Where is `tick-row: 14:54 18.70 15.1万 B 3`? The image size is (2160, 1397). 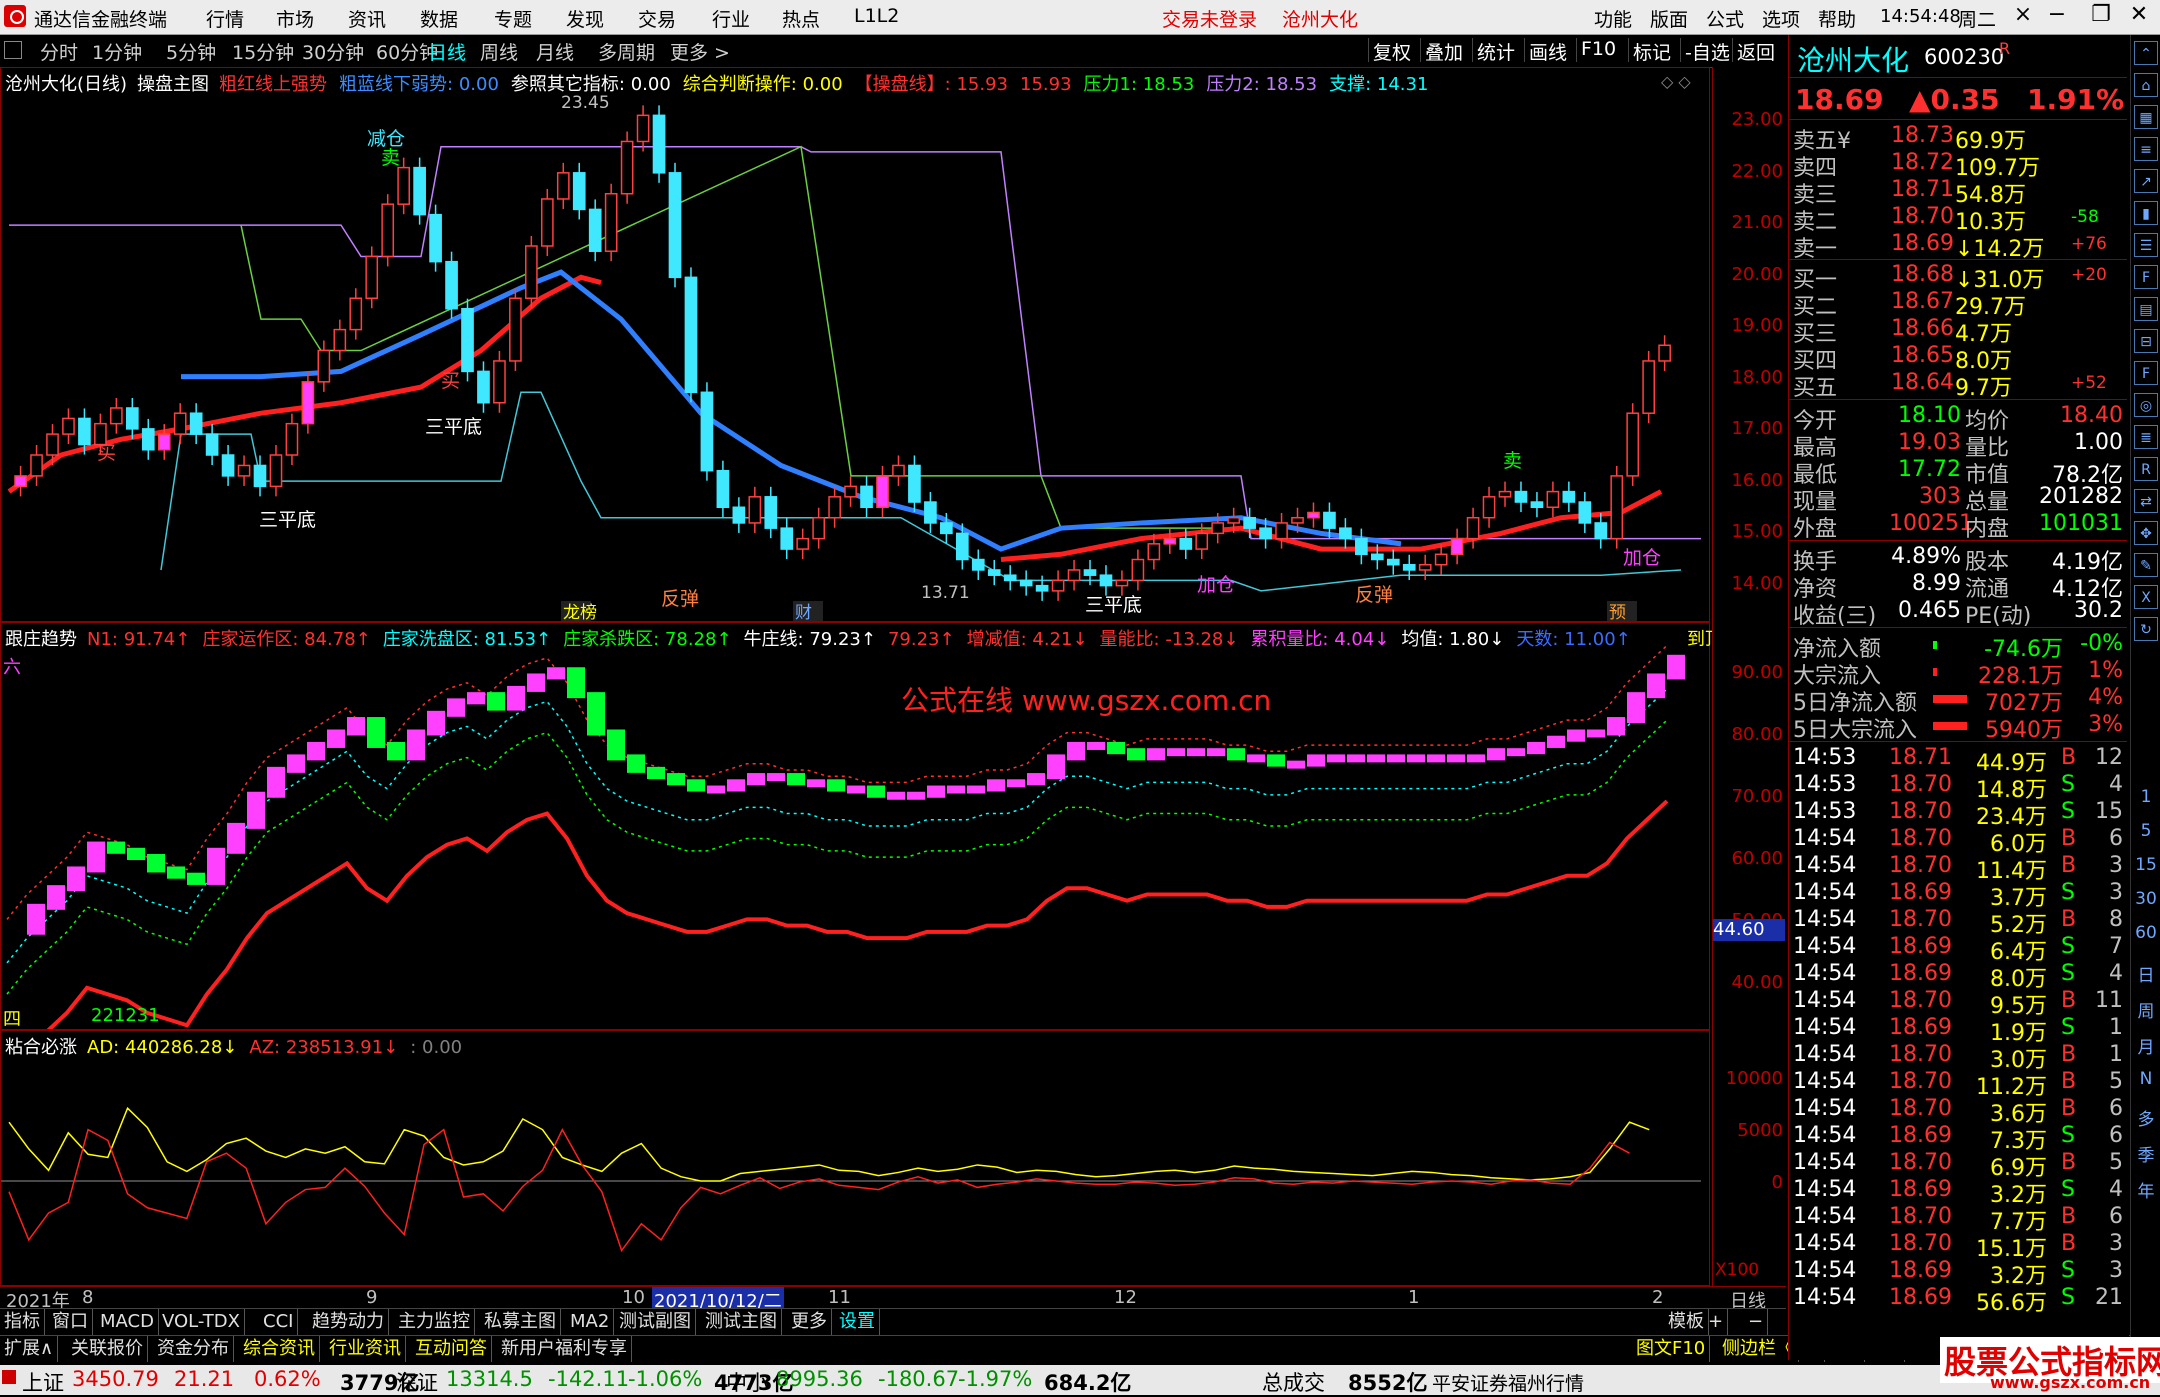 tick-row: 14:54 18.70 15.1万 B 3 is located at coordinates (1958, 1246).